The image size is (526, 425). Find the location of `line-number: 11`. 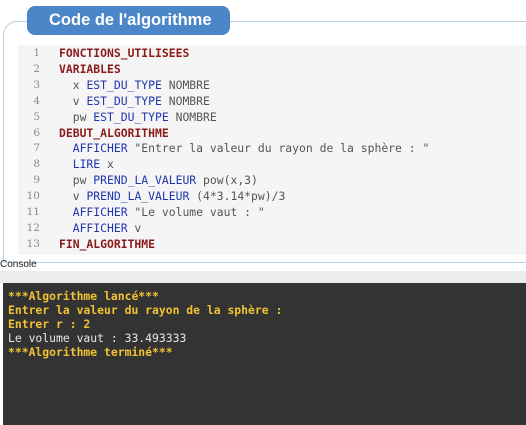

line-number: 11 is located at coordinates (33, 212).